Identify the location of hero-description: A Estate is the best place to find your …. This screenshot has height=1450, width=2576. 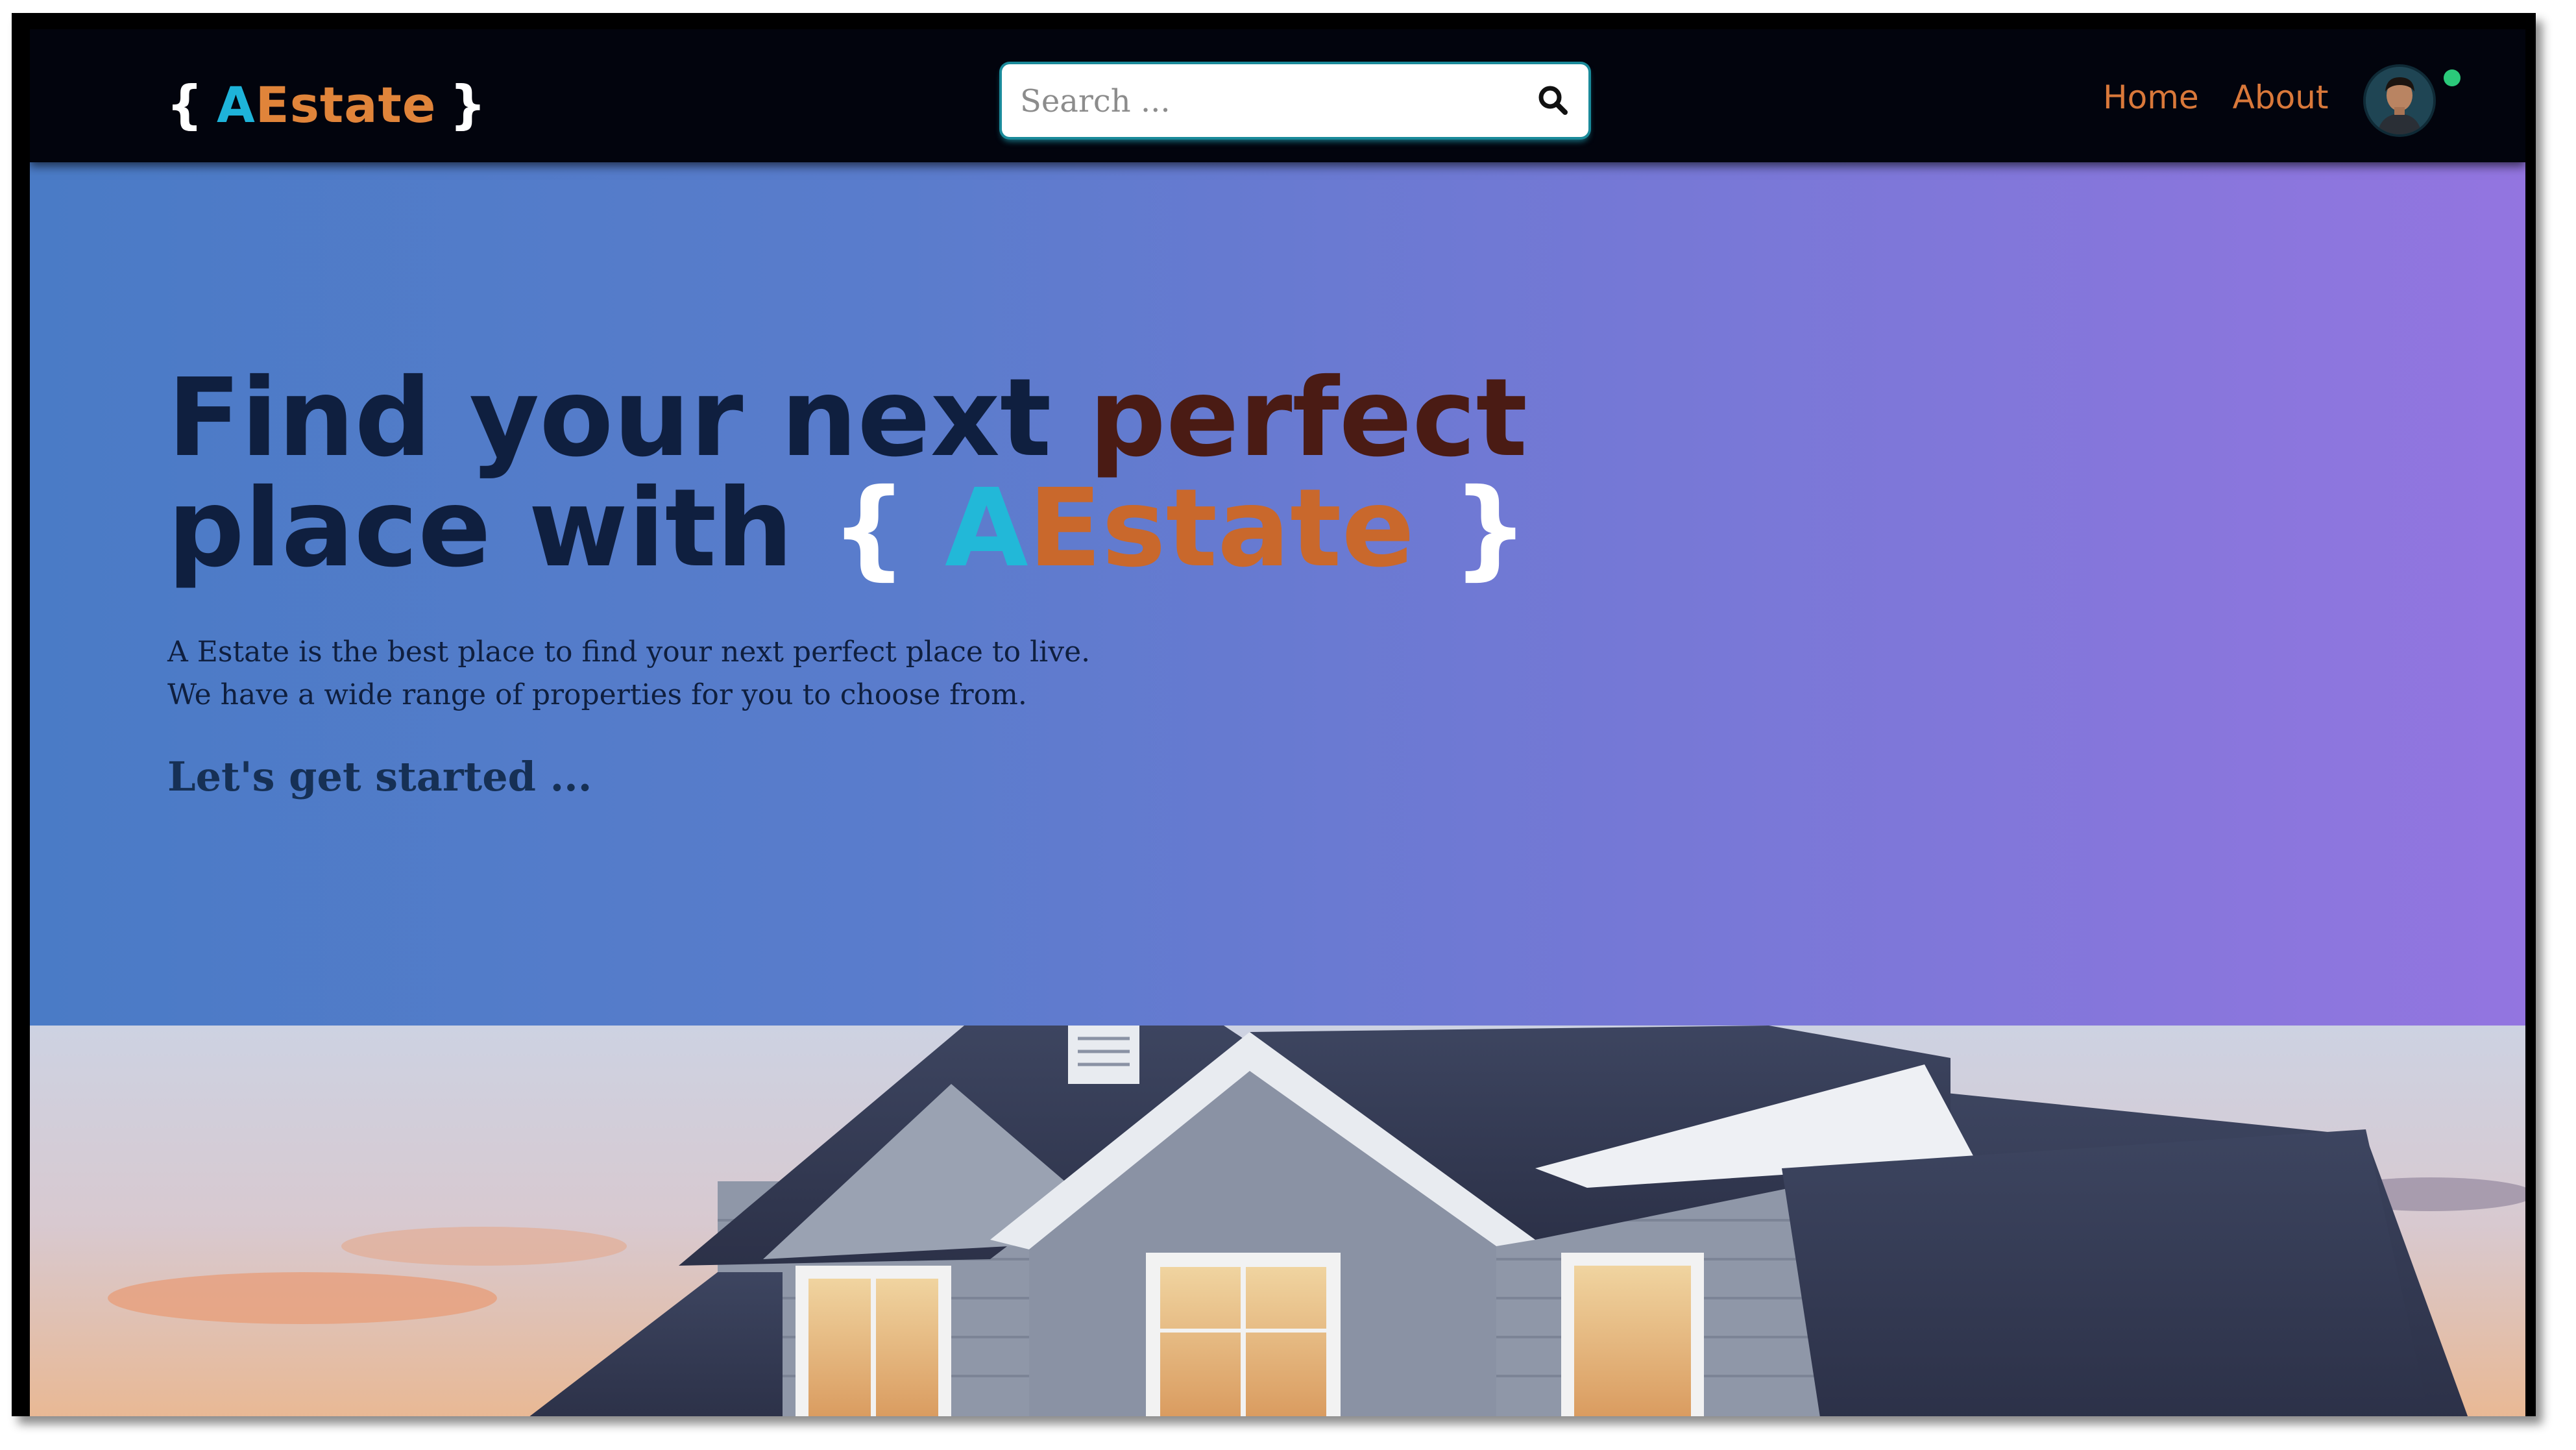
(816, 674).